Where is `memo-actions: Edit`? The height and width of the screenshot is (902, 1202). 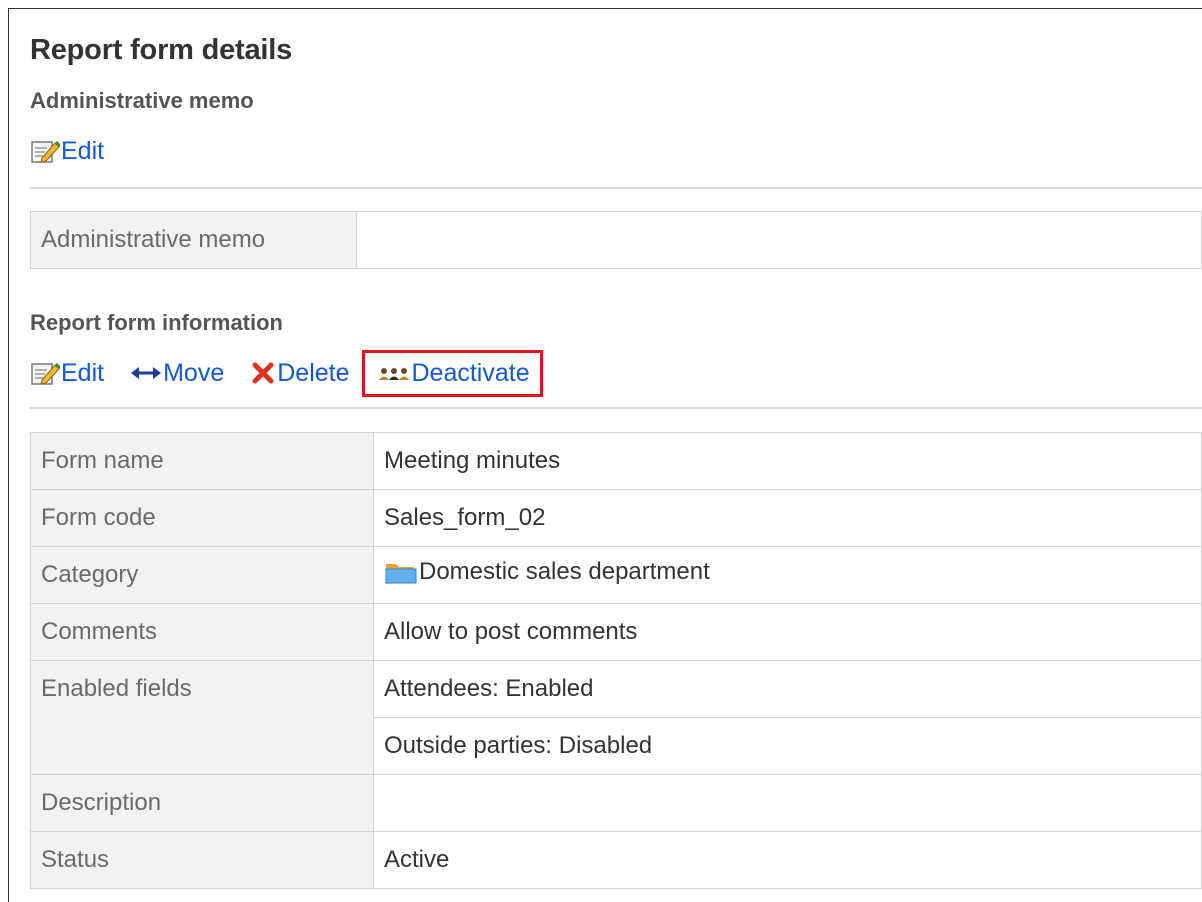 memo-actions: Edit is located at coordinates (67, 151).